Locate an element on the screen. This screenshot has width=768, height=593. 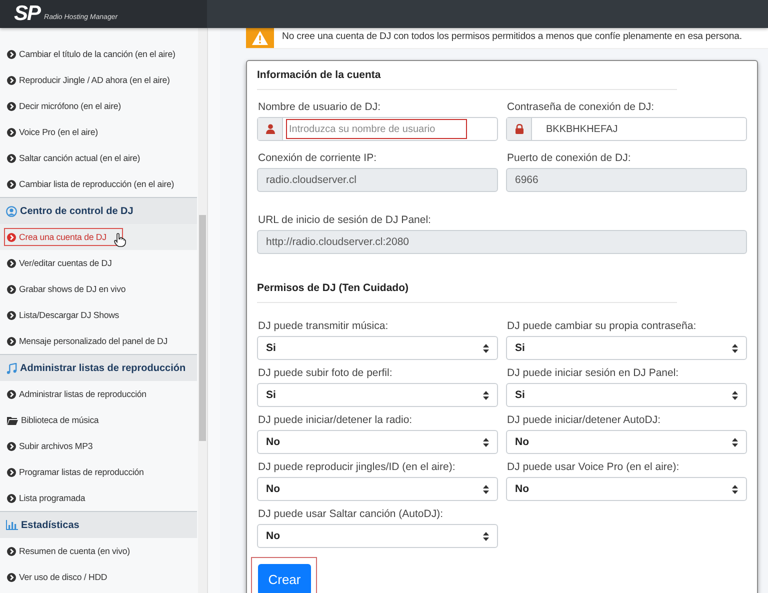
sidebar-item: Crea una cuenta de DJ is located at coordinates (64, 237).